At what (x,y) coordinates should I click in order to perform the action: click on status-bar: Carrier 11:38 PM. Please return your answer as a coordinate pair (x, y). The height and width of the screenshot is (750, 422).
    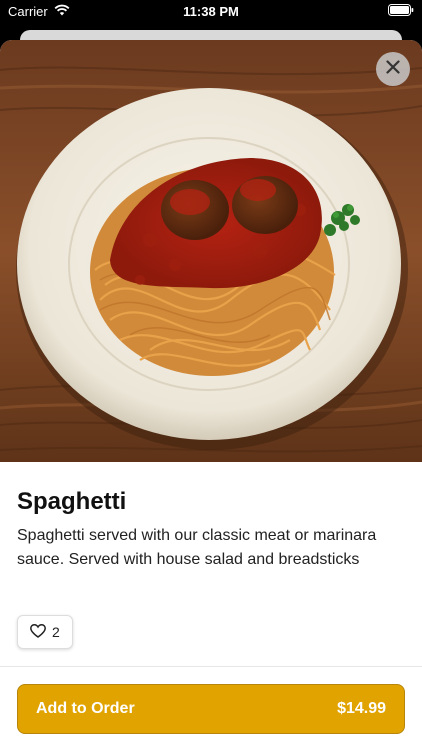
    Looking at the image, I should click on (211, 12).